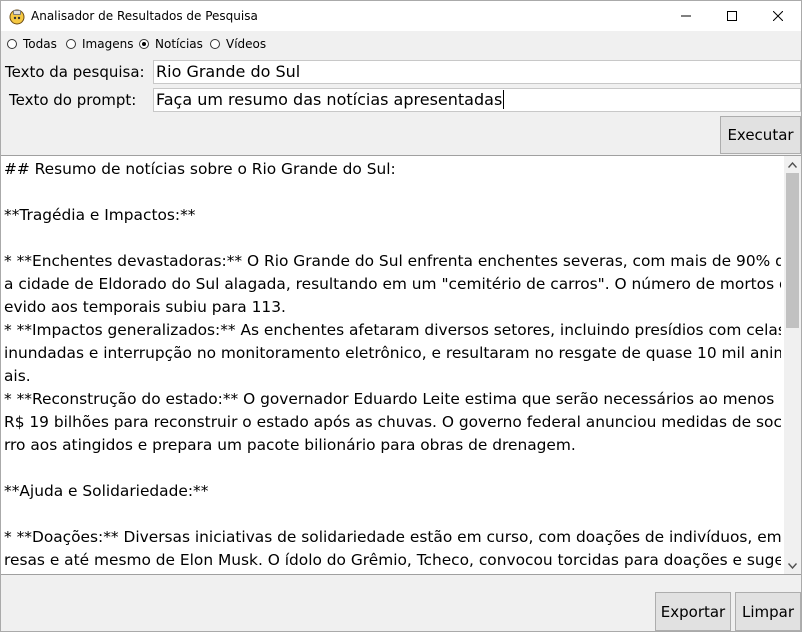 The image size is (802, 632). I want to click on scrollbar-thumb, so click(792, 250).